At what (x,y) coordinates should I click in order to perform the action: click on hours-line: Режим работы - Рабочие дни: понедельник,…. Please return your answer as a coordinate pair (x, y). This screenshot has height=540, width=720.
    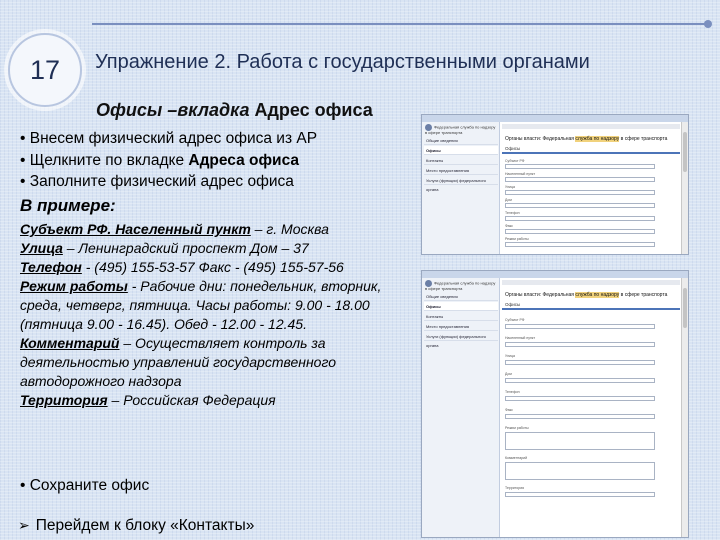
    Looking at the image, I should click on (217, 305).